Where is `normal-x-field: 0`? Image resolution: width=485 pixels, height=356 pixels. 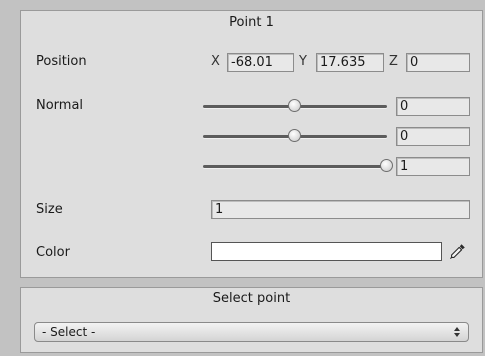
normal-x-field: 0 is located at coordinates (433, 106).